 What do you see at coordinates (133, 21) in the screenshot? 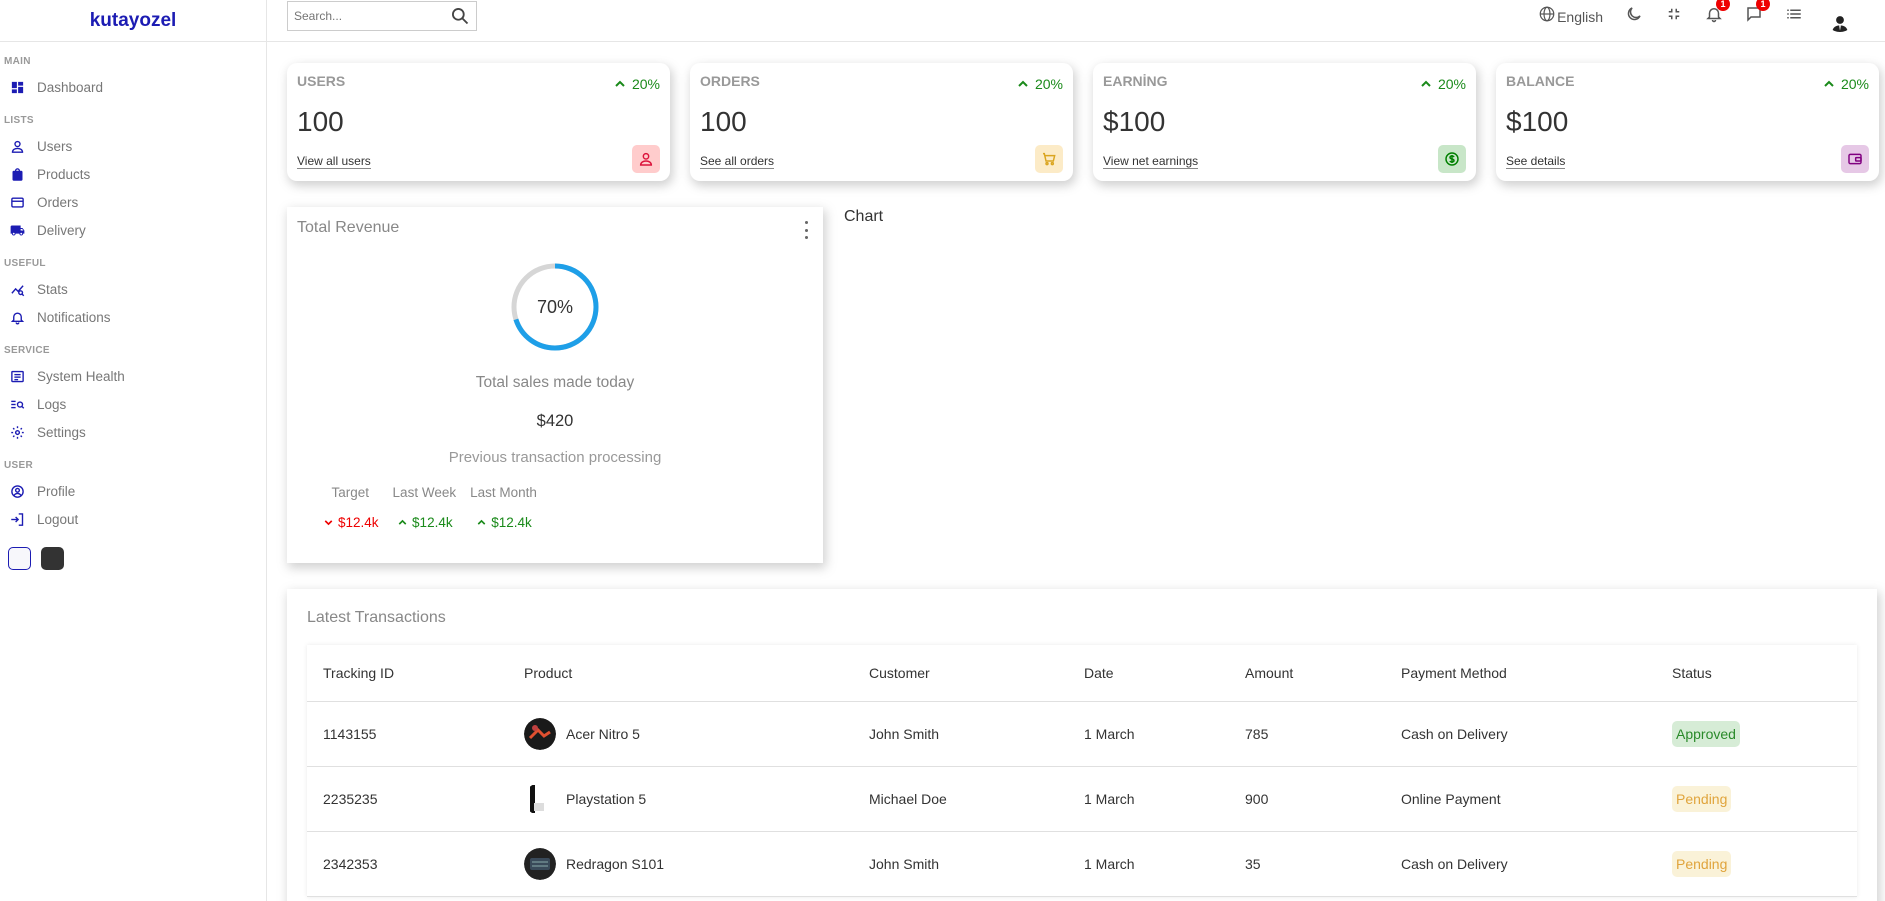
I see `logo: kutayozel` at bounding box center [133, 21].